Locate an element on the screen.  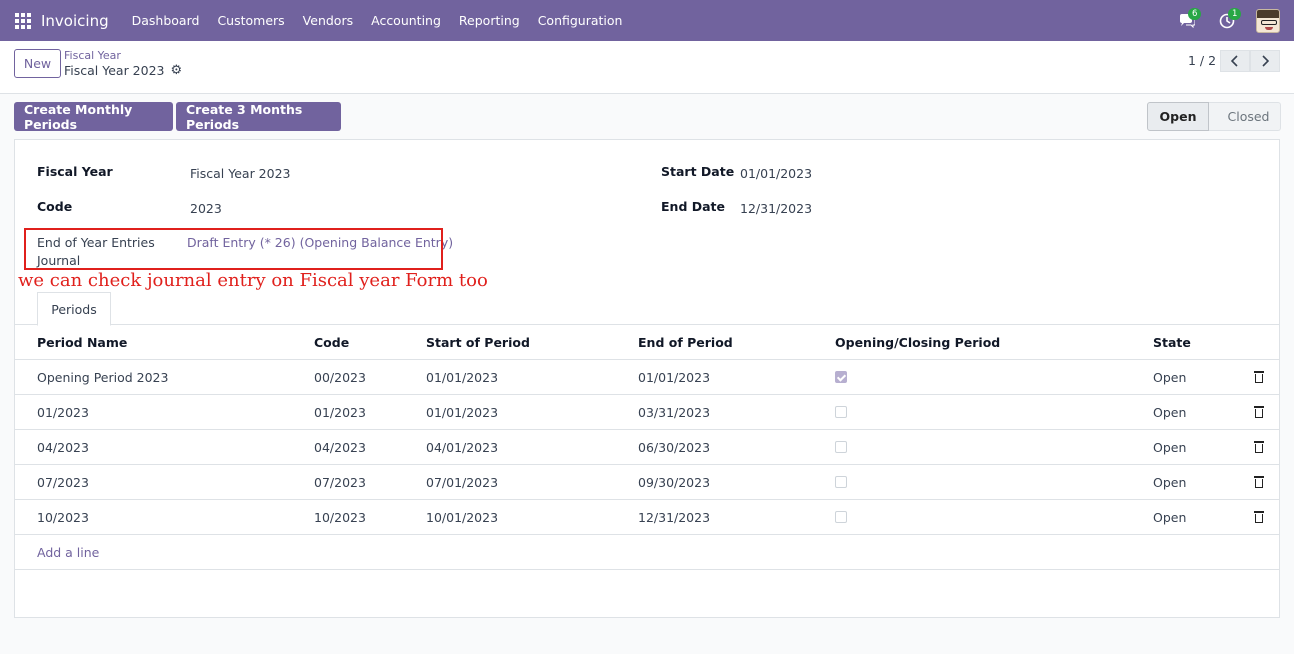
status-closed: Closed is located at coordinates (1245, 116).